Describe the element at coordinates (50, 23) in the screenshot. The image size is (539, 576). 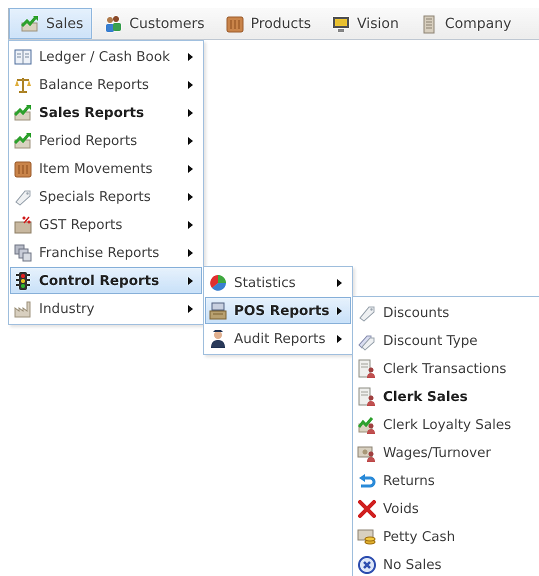
I see `menu-tab: Sales` at that location.